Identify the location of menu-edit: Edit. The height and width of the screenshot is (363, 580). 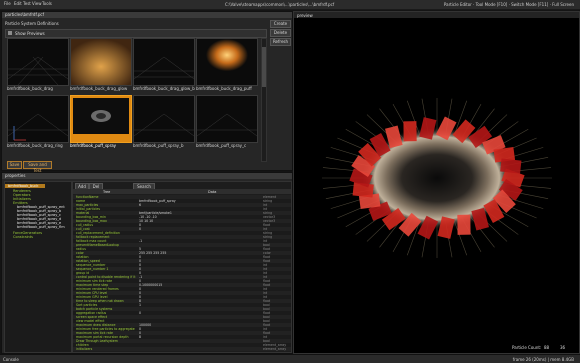
(18, 3).